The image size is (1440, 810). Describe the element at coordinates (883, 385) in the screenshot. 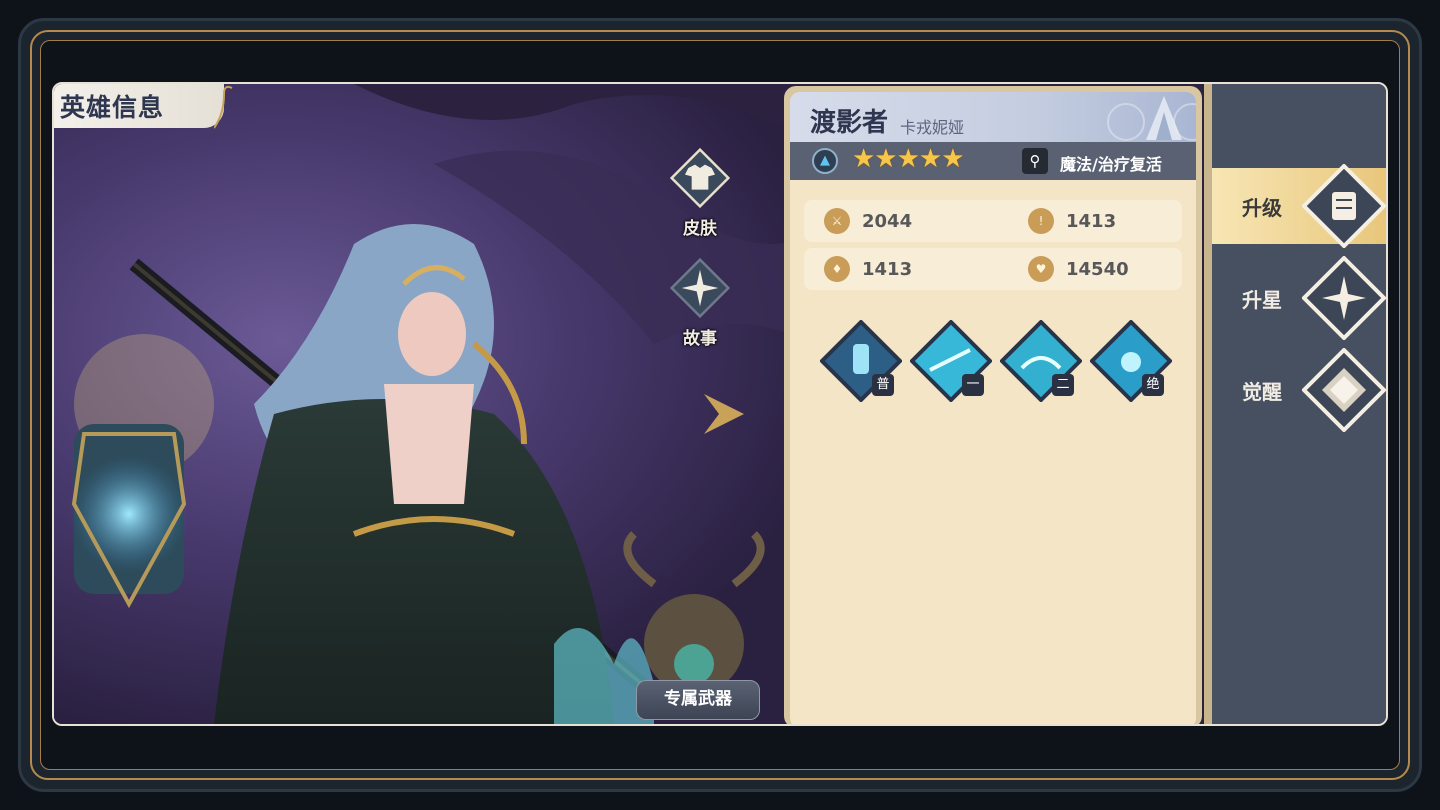

I see `skill-tag: 普` at that location.